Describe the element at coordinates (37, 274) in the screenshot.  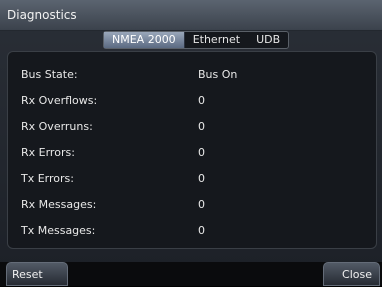
I see `reset-button: Reset` at that location.